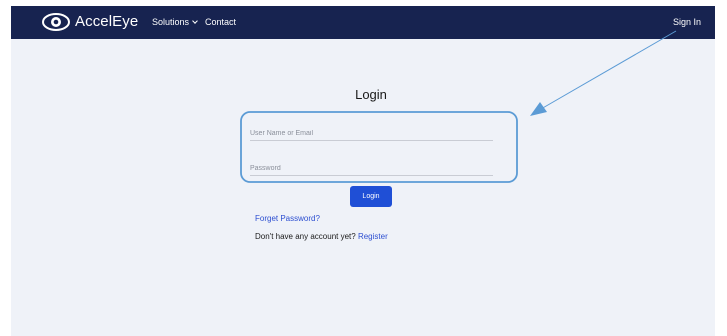  I want to click on nav-solutions-menu: Solutions, so click(175, 22).